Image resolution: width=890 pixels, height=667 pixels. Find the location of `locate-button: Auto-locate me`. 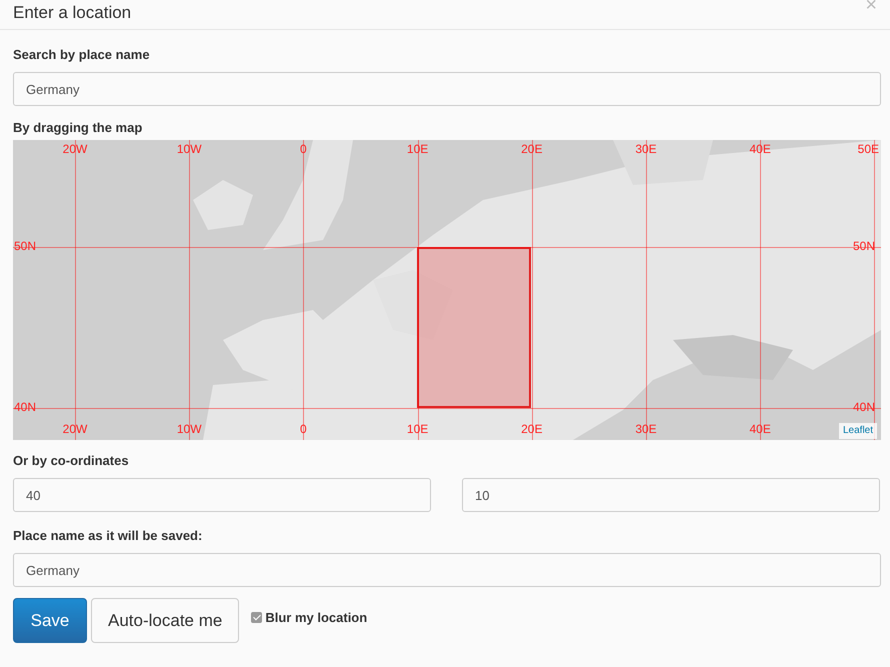

locate-button: Auto-locate me is located at coordinates (165, 620).